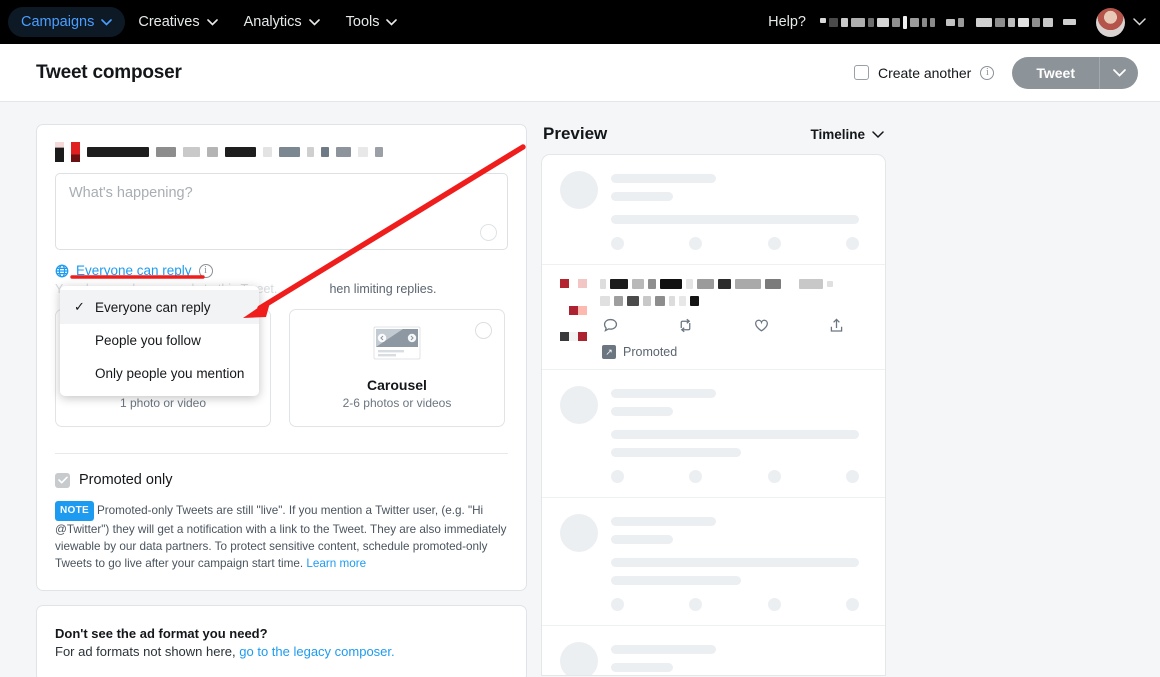 This screenshot has height=677, width=1160. Describe the element at coordinates (685, 328) in the screenshot. I see `retweet-icon` at that location.